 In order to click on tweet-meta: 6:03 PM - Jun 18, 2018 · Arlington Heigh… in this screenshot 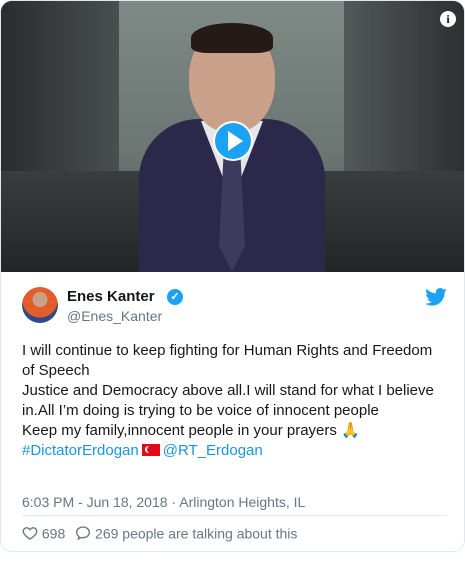, I will do `click(163, 502)`.